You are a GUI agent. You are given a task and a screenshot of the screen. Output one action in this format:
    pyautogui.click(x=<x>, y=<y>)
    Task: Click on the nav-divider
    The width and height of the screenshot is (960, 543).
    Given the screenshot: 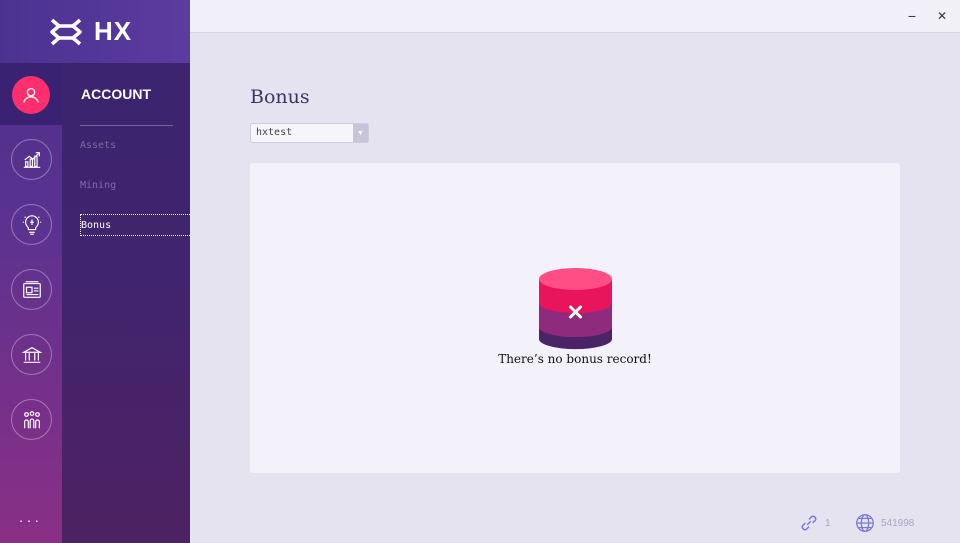 What is the action you would take?
    pyautogui.click(x=126, y=125)
    